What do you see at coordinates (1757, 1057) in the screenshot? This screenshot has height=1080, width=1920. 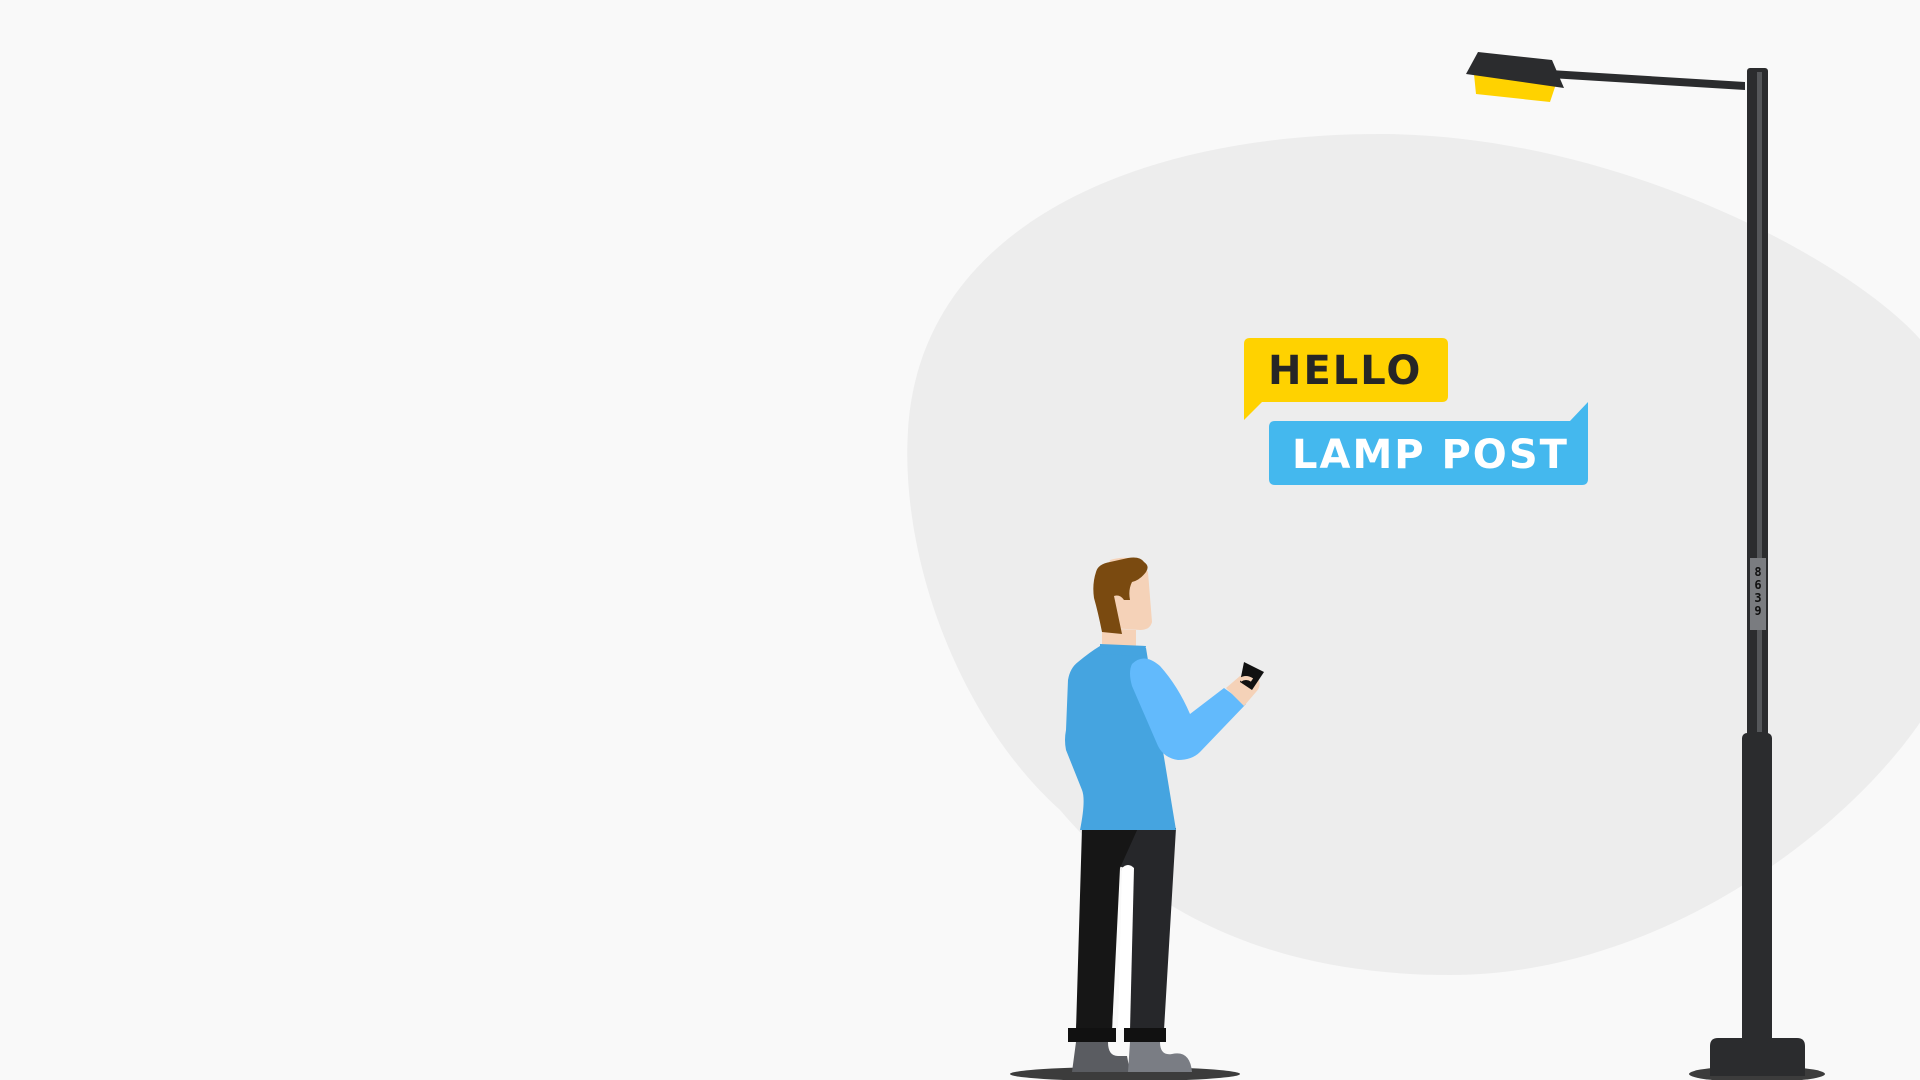 I see `lamp-base` at bounding box center [1757, 1057].